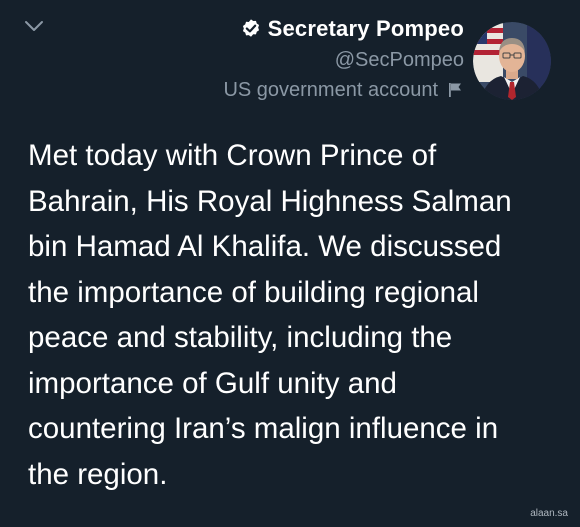 The image size is (580, 527). I want to click on user-handle: @SecPompeo, so click(343, 60).